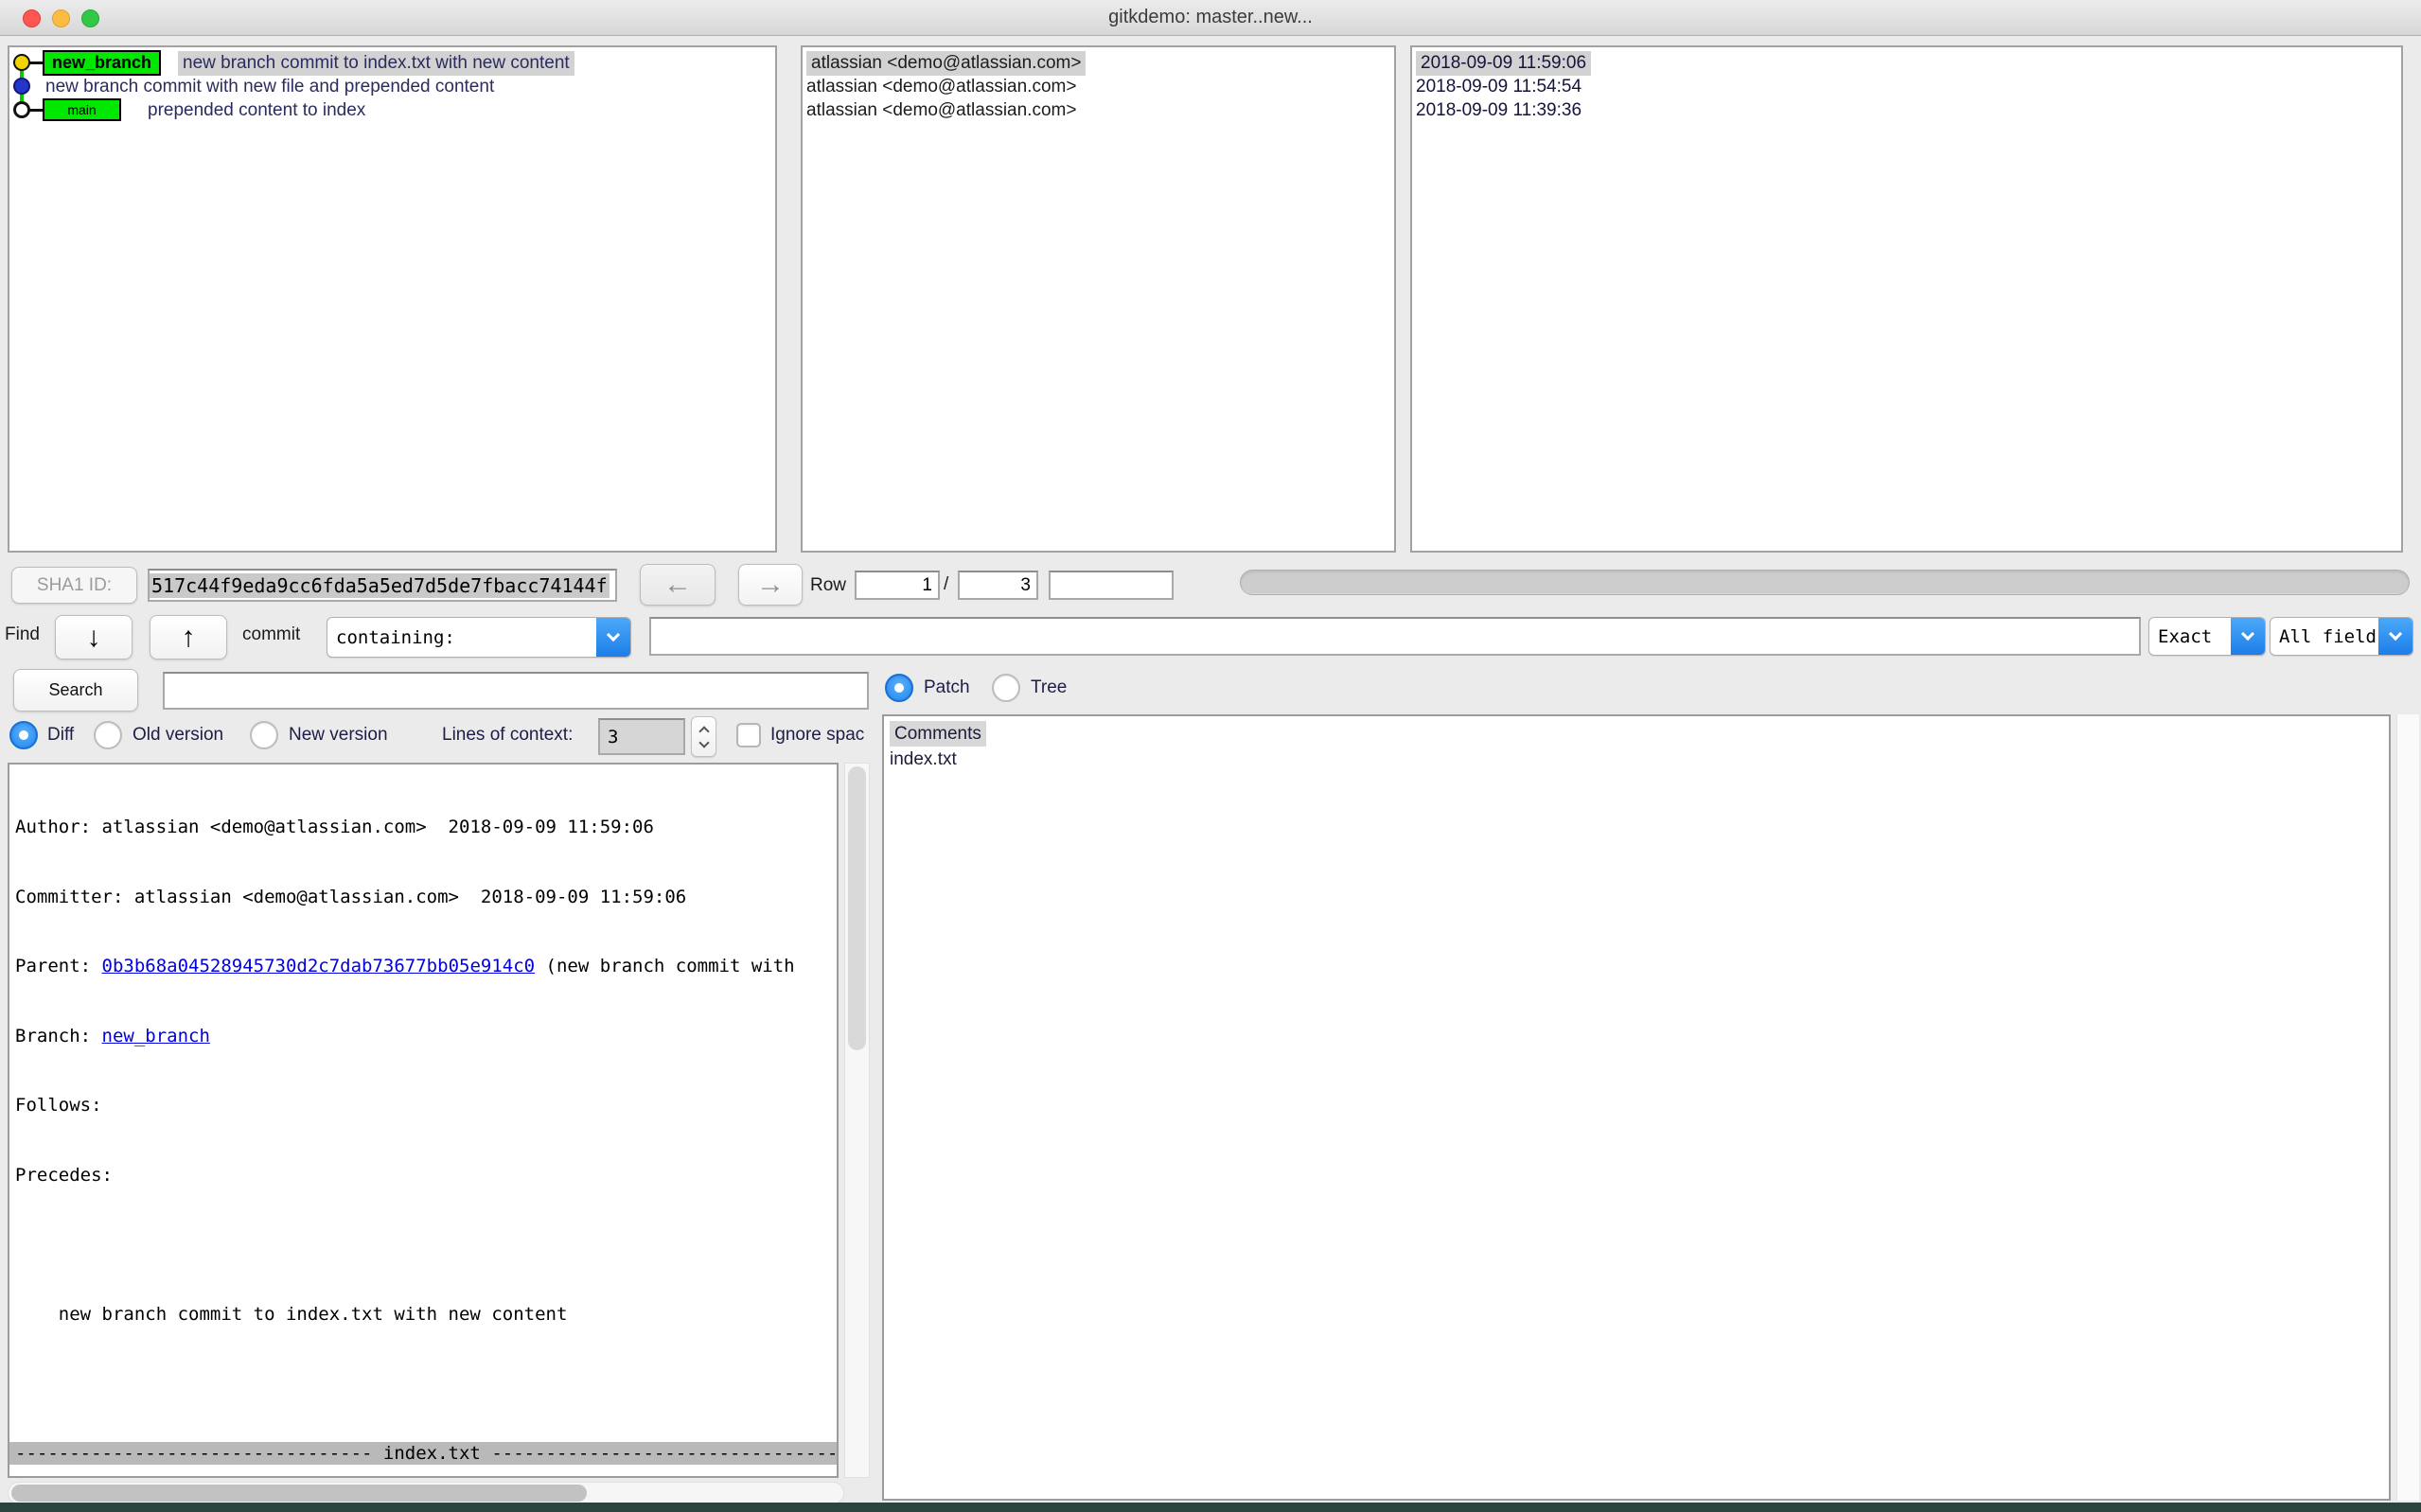  Describe the element at coordinates (264, 735) in the screenshot. I see `new-version-radio` at that location.